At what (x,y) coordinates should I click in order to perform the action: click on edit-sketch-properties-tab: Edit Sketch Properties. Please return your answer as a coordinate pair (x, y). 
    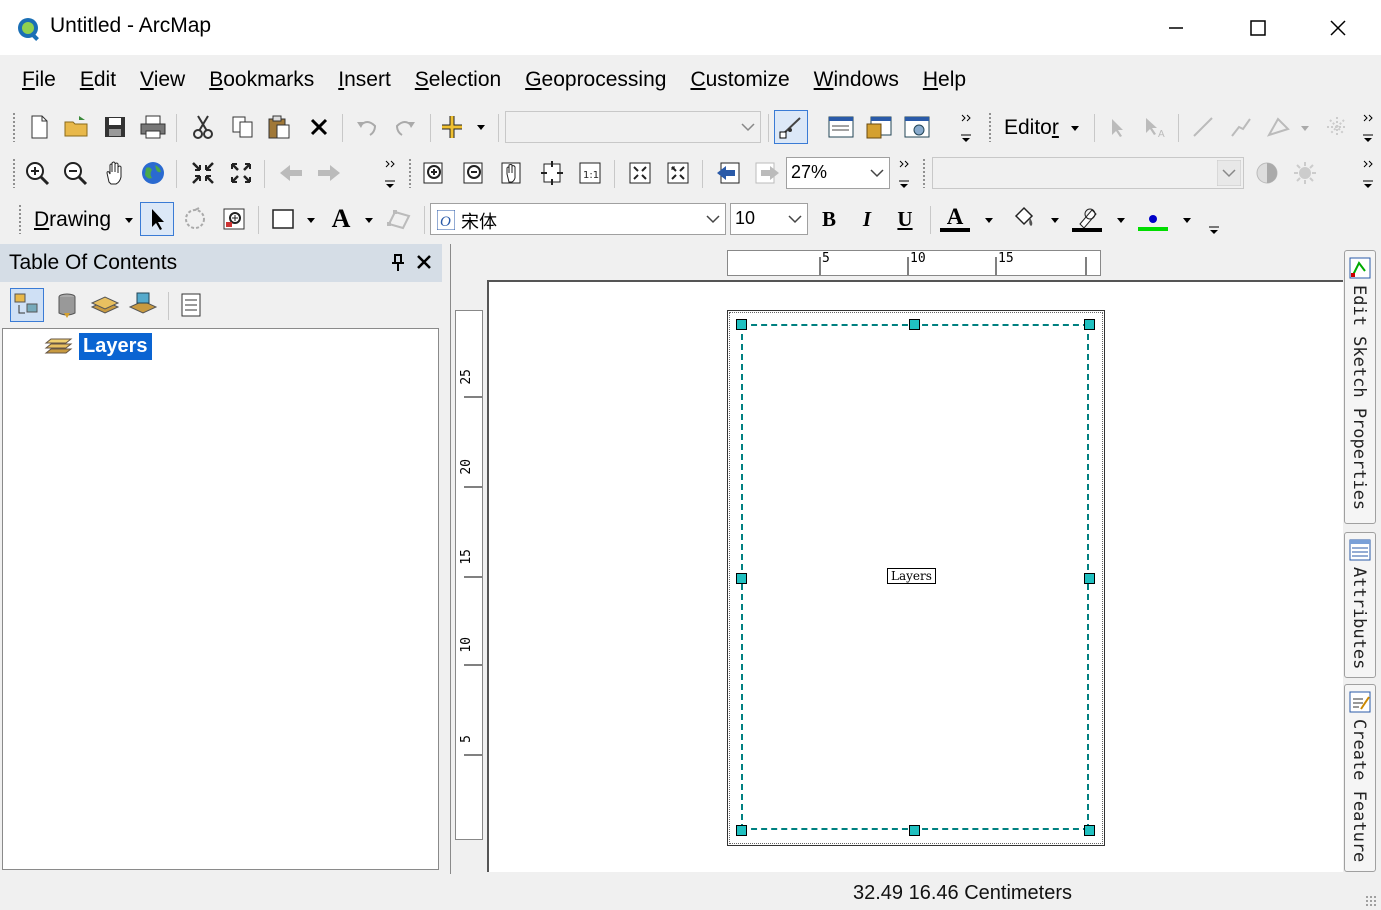
    Looking at the image, I should click on (1360, 387).